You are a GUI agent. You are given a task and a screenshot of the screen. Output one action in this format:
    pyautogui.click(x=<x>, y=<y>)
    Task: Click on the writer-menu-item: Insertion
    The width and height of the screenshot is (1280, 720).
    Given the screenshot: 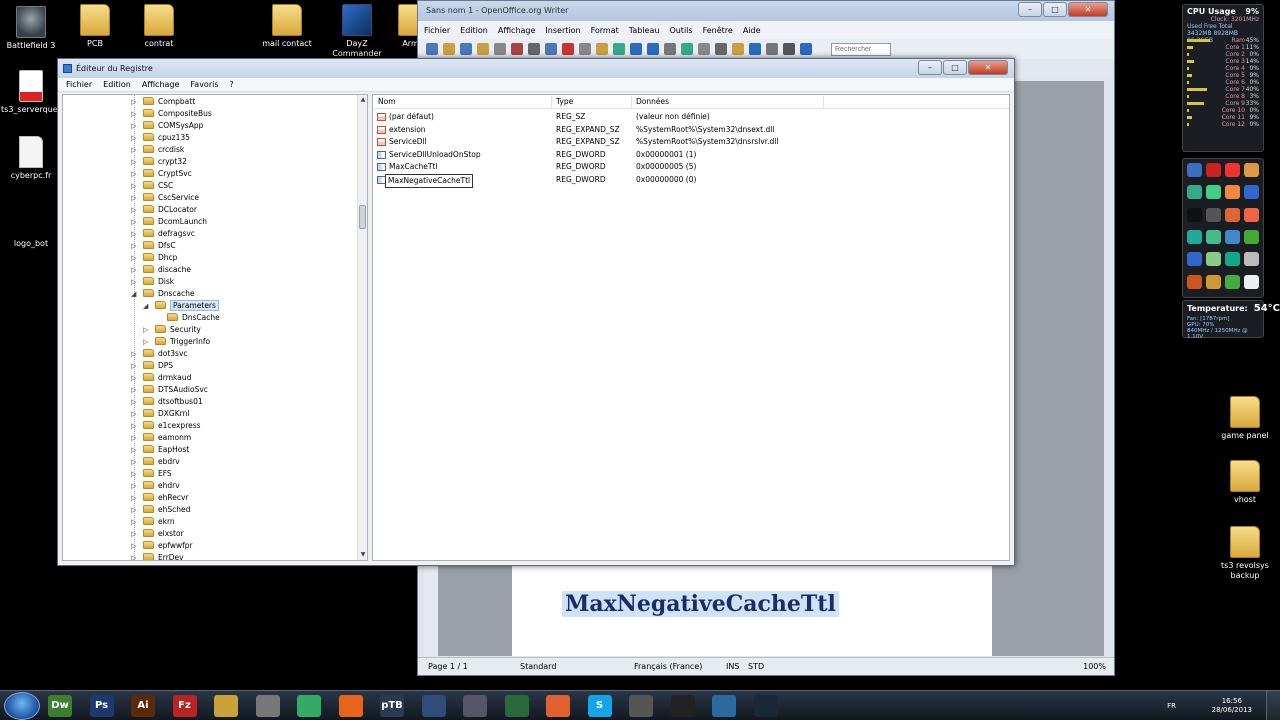 What is the action you would take?
    pyautogui.click(x=562, y=30)
    